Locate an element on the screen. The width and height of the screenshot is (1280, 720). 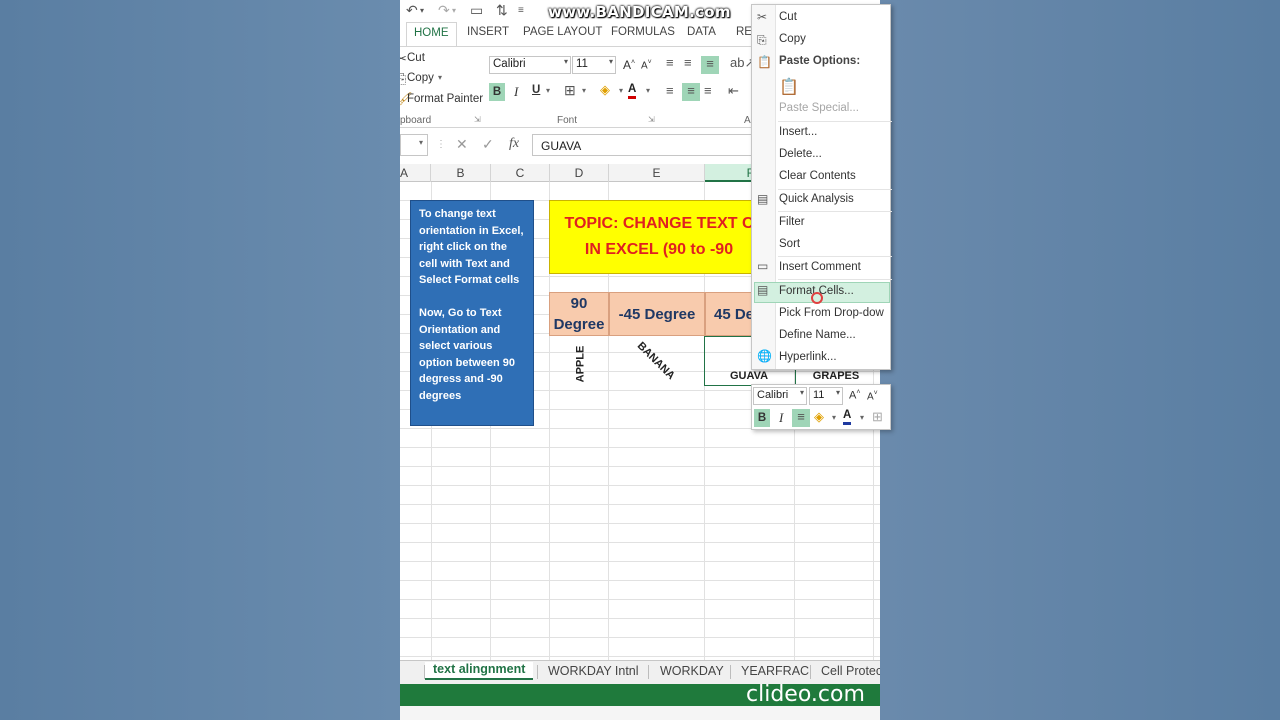
menu-item-filter: Filter is located at coordinates (792, 222).